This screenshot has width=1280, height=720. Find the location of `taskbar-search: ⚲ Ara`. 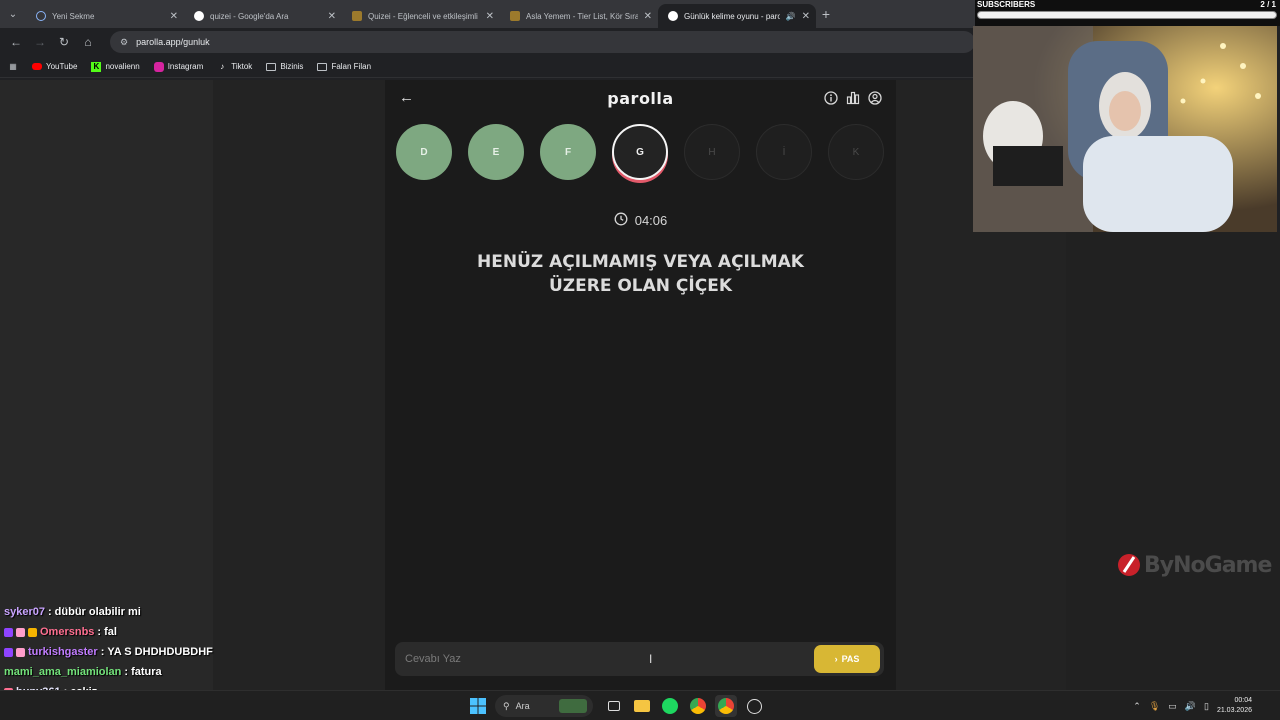

taskbar-search: ⚲ Ara is located at coordinates (544, 706).